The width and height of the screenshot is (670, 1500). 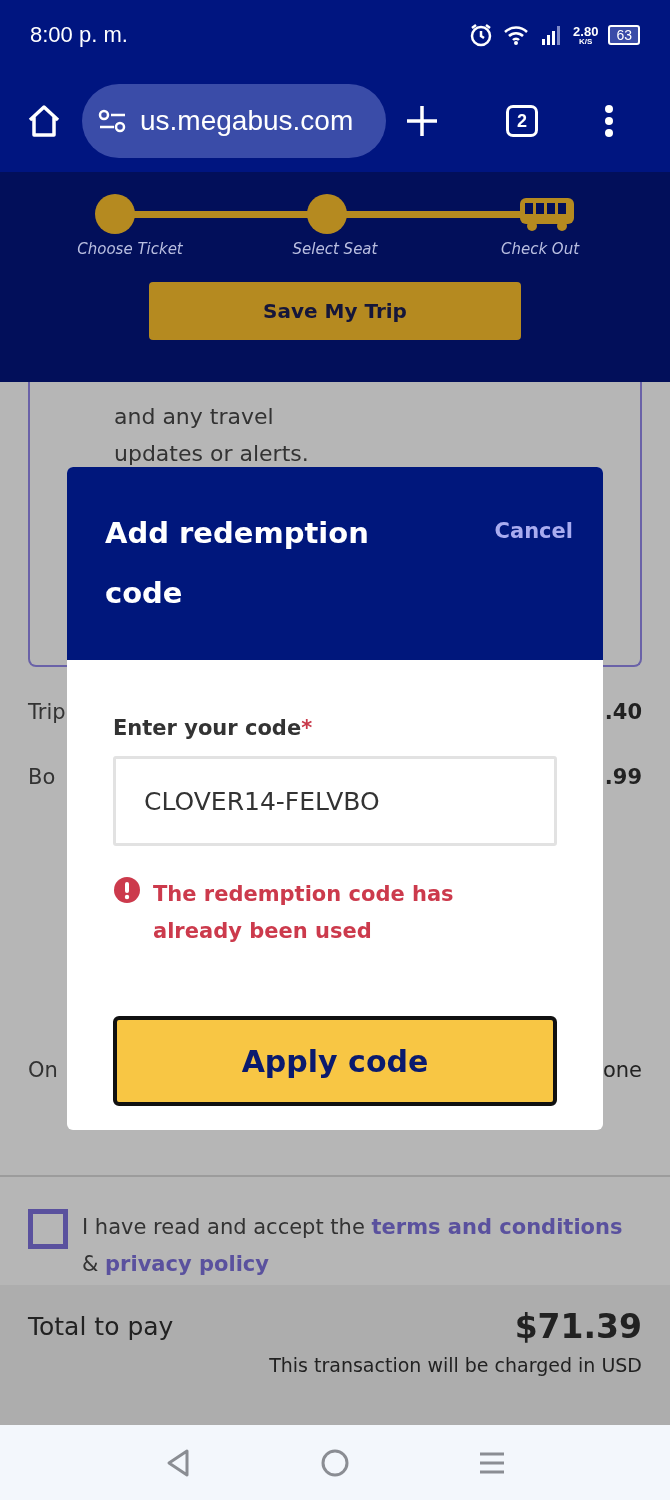 What do you see at coordinates (540, 249) in the screenshot?
I see `step-label: Check Out` at bounding box center [540, 249].